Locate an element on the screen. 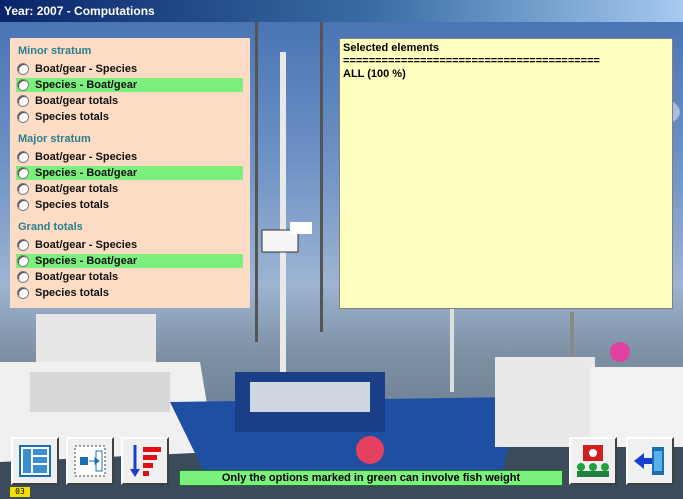  sort-descending-button is located at coordinates (145, 461).